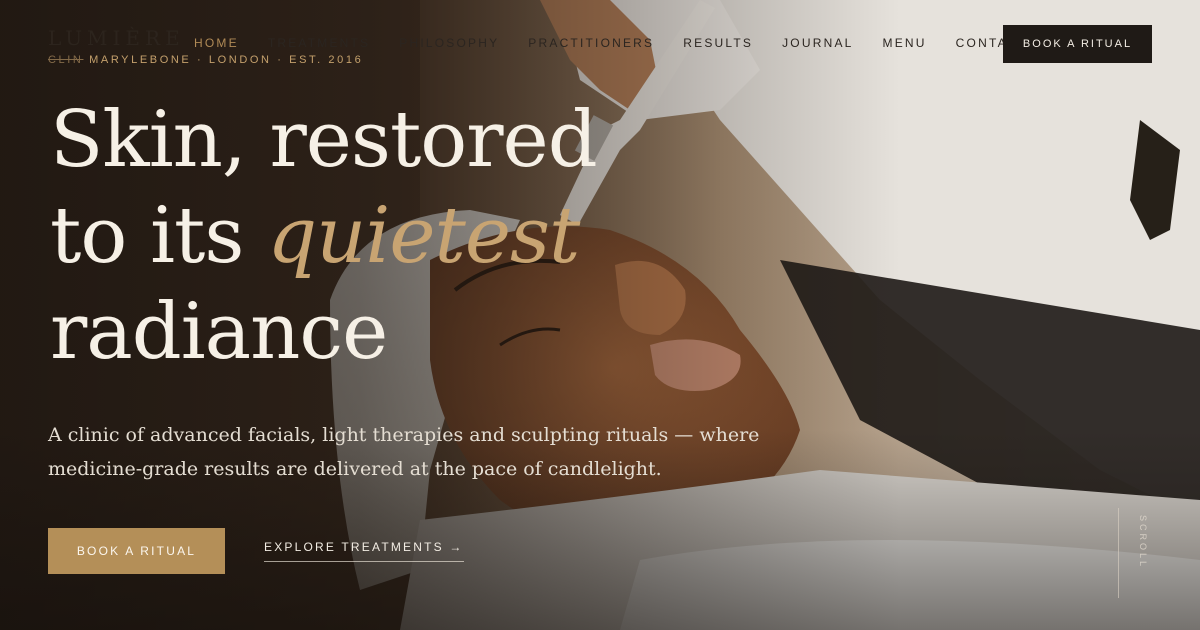 This screenshot has width=1200, height=630. What do you see at coordinates (219, 332) in the screenshot?
I see `headline-line-3: radiance` at bounding box center [219, 332].